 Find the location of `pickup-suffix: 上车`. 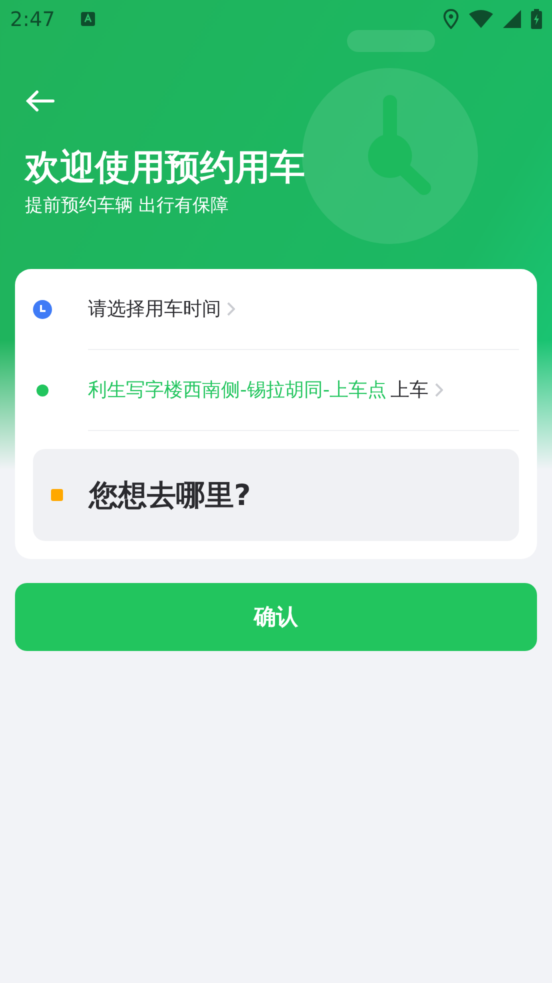

pickup-suffix: 上车 is located at coordinates (409, 390).